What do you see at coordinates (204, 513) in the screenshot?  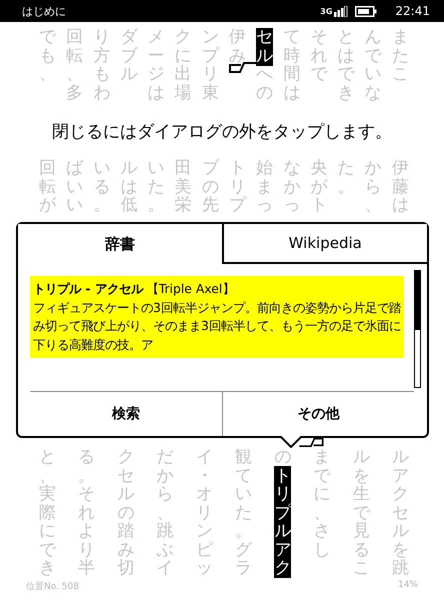 I see `text-column: イ・オリンピッ` at bounding box center [204, 513].